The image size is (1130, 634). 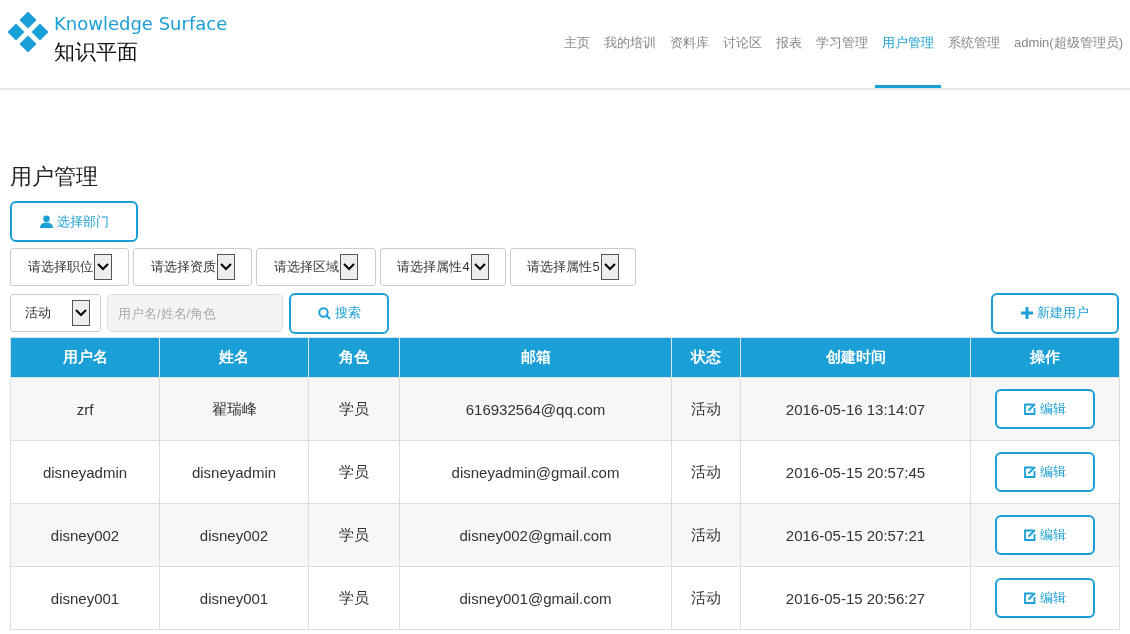 What do you see at coordinates (55, 313) in the screenshot?
I see `status-dropdown: 活动` at bounding box center [55, 313].